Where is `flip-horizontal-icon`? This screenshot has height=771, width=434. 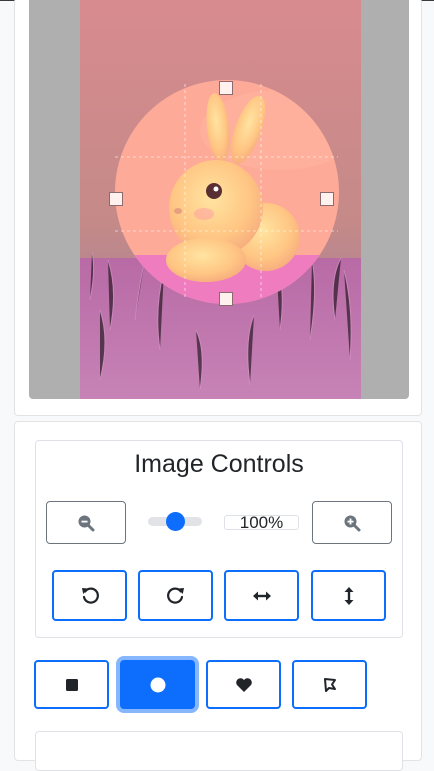
flip-horizontal-icon is located at coordinates (262, 596).